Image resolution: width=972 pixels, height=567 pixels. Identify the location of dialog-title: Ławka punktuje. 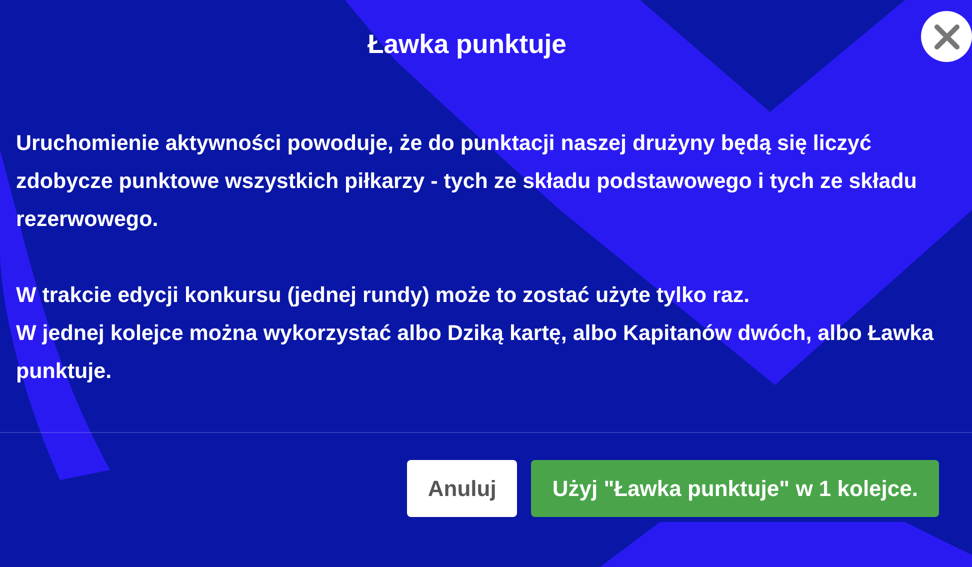
(467, 45).